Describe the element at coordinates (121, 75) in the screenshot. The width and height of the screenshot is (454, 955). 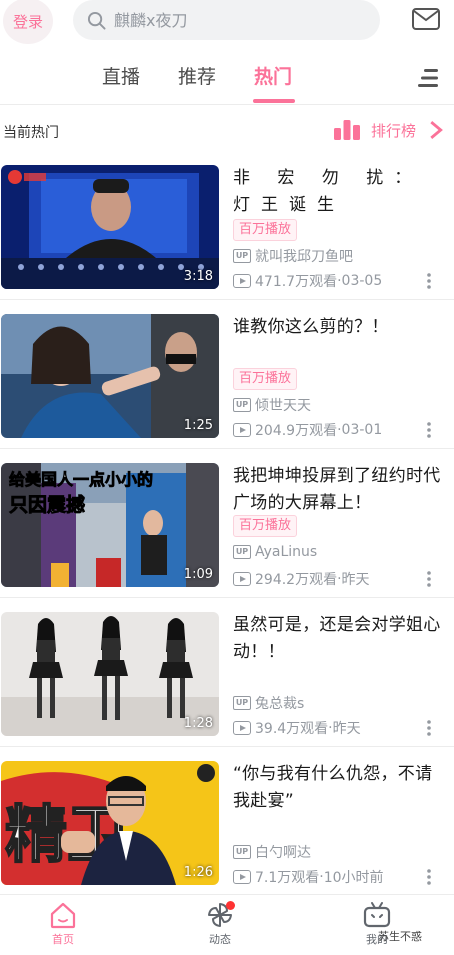
I see `tab-live: 直播` at that location.